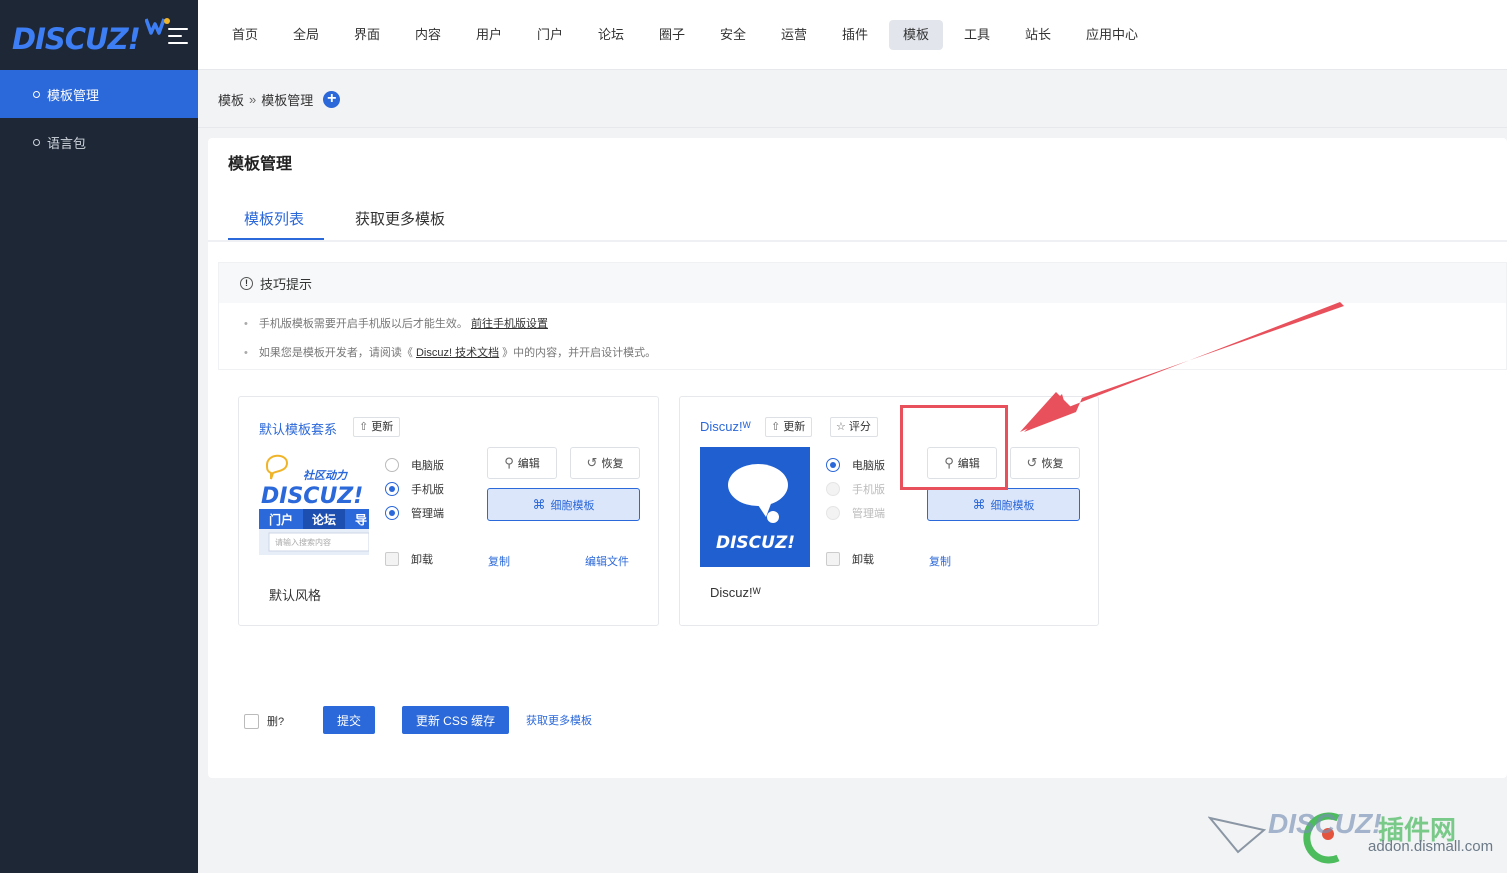  I want to click on thumbnail-image: DISCUZ!, so click(755, 507).